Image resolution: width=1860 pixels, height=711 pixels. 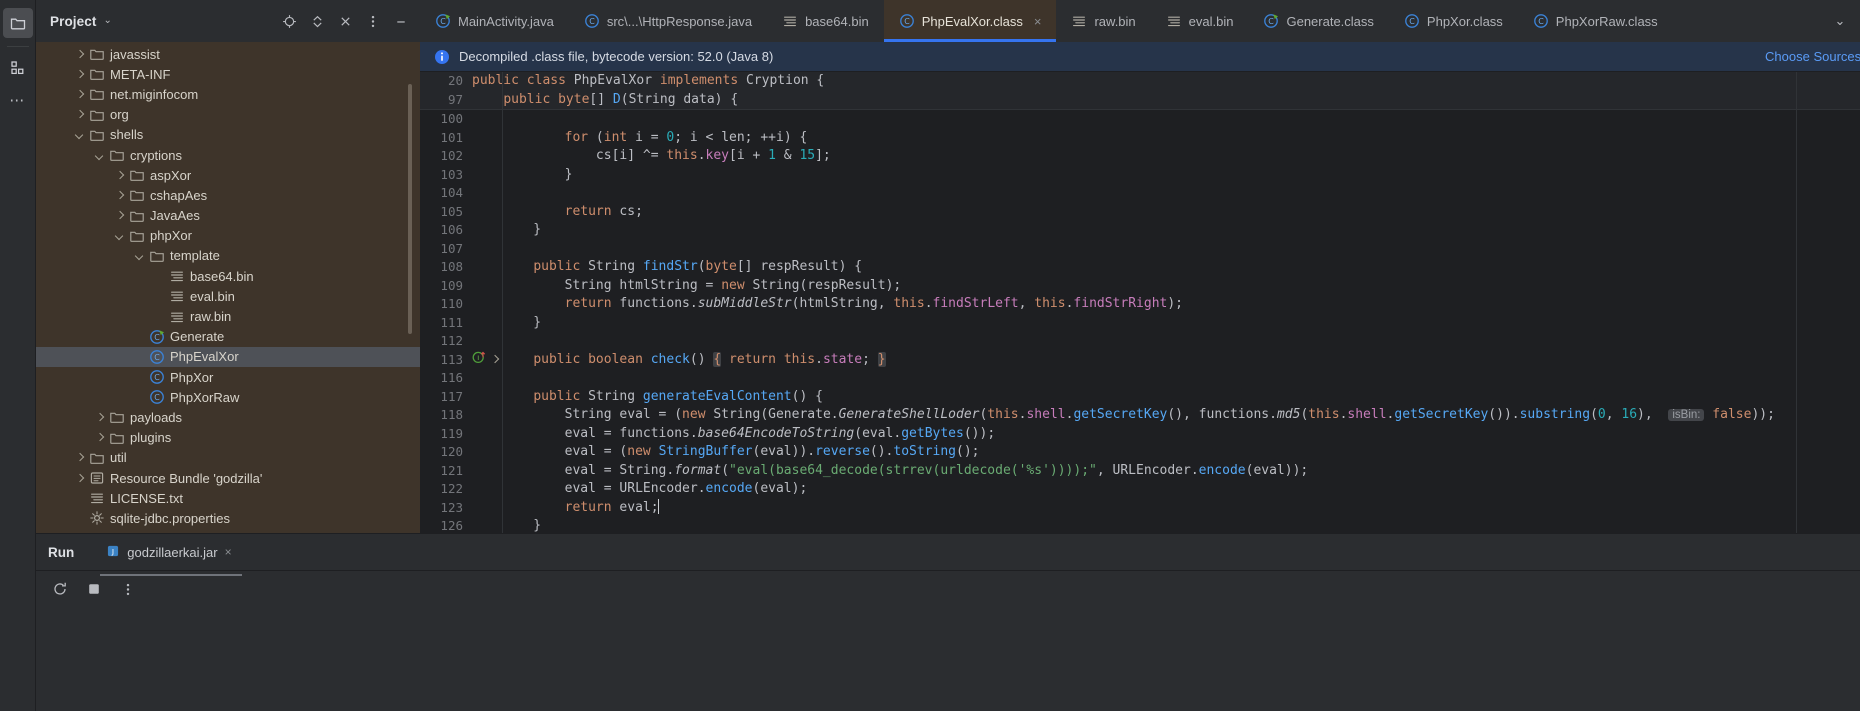 I want to click on code-line: 123 return eval;, so click(x=1140, y=508).